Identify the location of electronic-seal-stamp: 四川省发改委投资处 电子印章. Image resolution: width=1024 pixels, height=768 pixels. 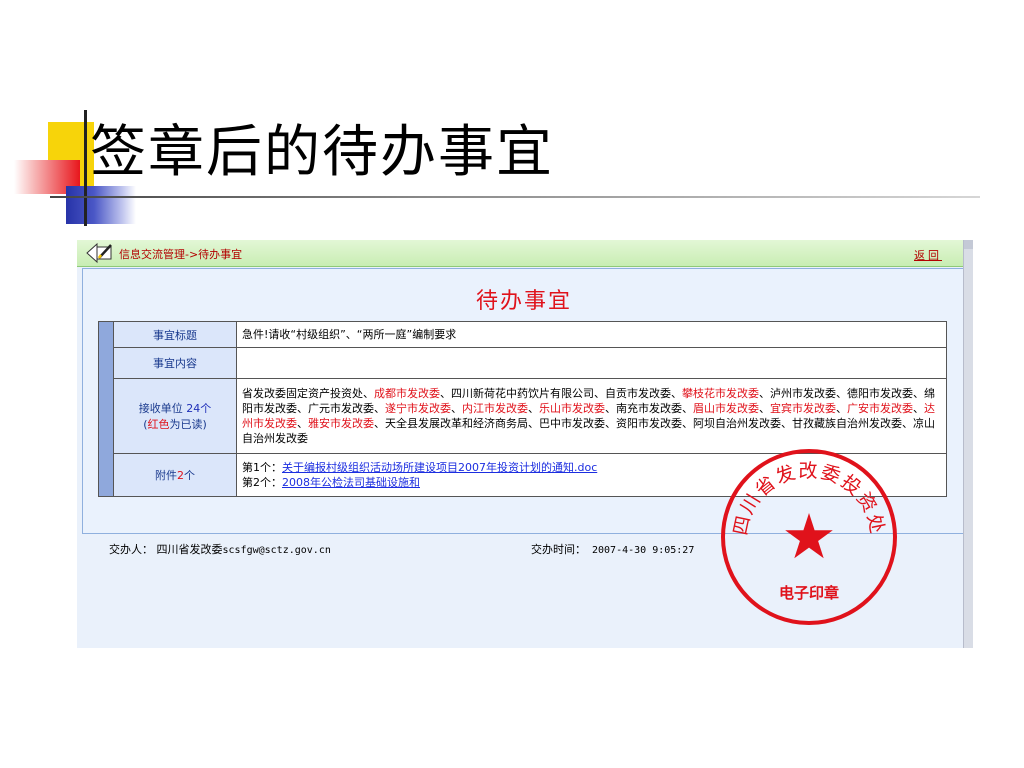
(809, 537).